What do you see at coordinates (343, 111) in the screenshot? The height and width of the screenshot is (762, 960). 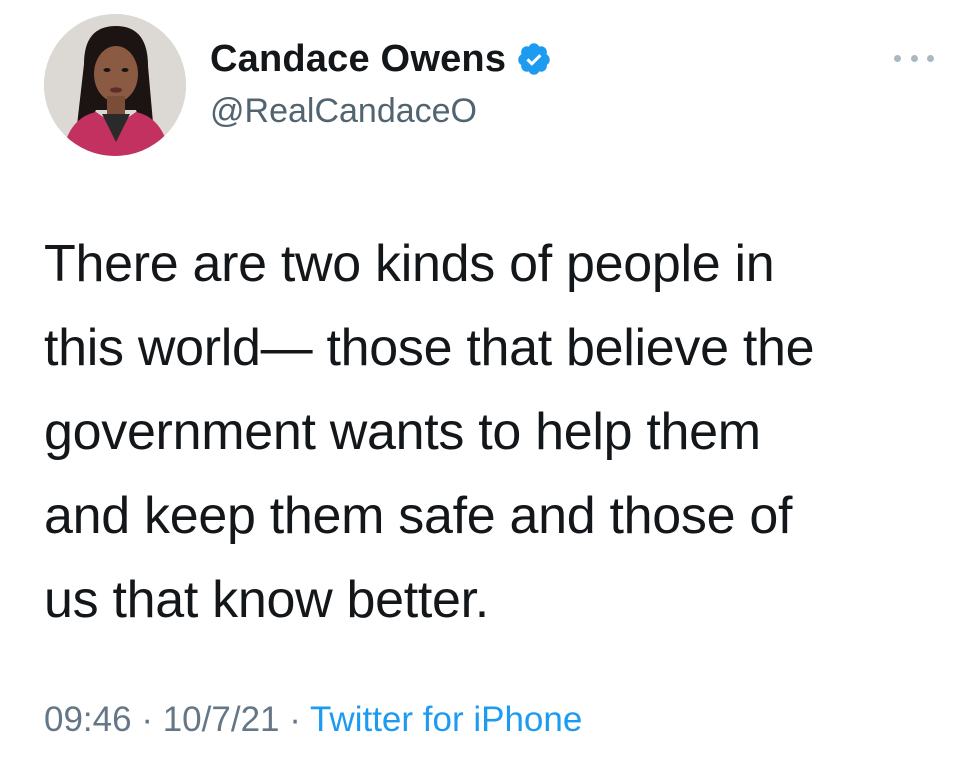 I see `author-handle: @RealCandaceO` at bounding box center [343, 111].